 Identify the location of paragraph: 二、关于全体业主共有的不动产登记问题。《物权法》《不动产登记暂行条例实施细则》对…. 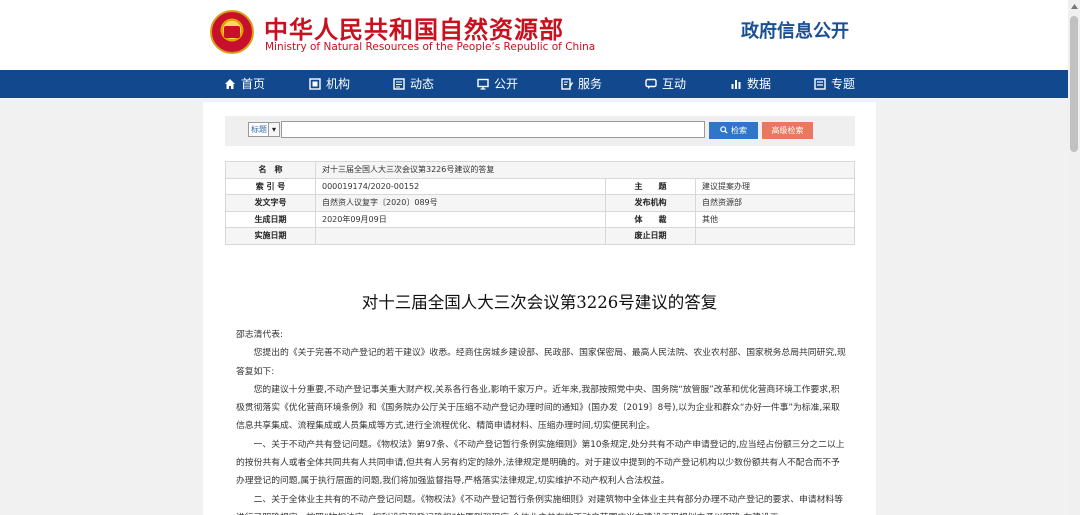
(539, 504).